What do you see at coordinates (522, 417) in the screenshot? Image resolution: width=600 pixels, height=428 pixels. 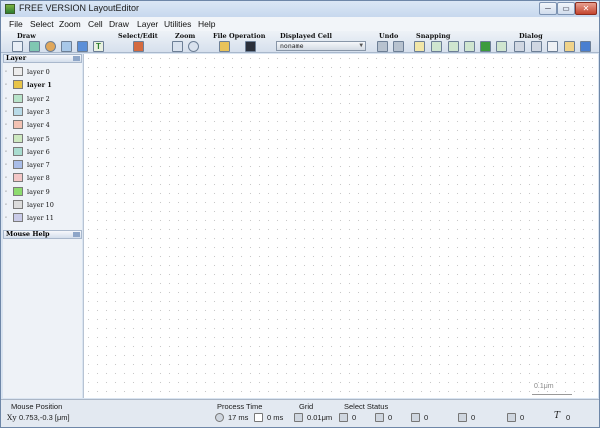 I see `select-count-array: 0` at bounding box center [522, 417].